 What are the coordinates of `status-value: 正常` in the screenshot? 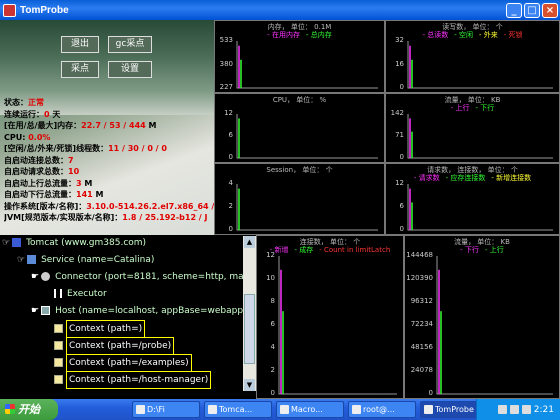 It's located at (36, 102).